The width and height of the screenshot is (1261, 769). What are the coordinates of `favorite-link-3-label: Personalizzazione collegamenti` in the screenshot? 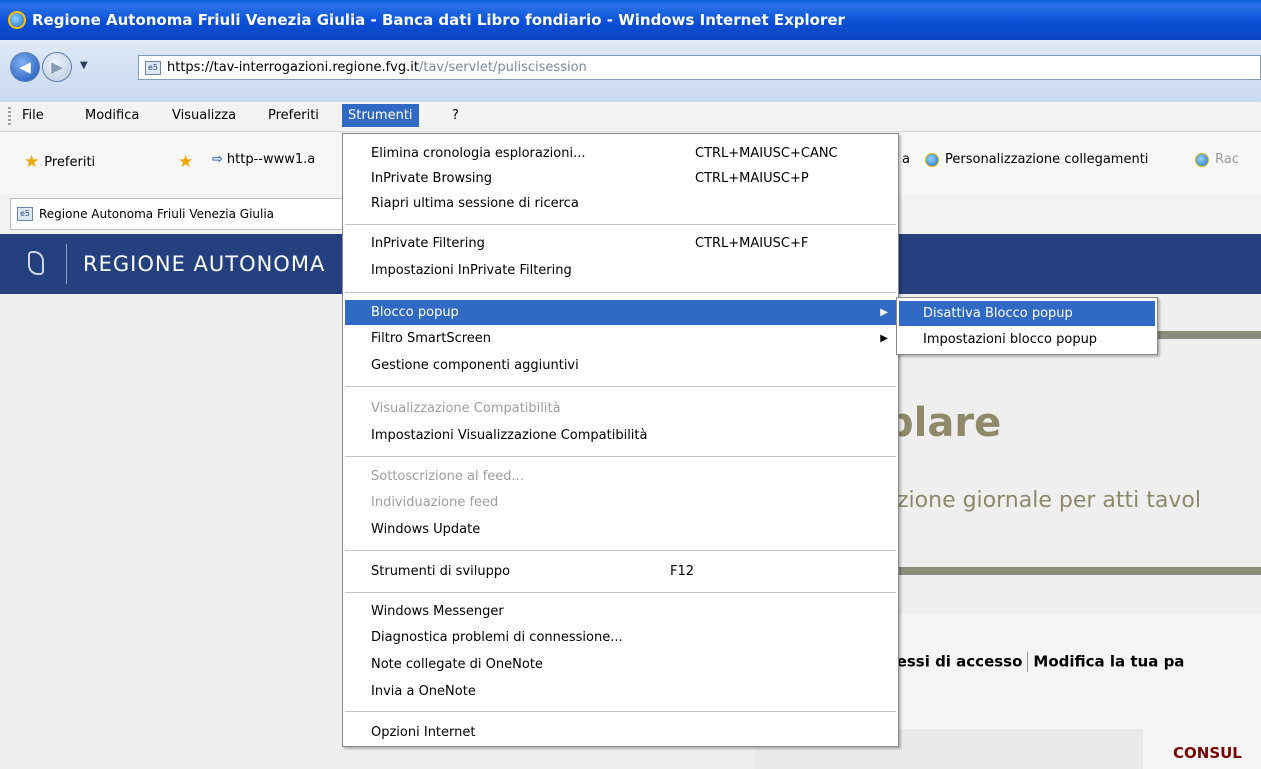 It's located at (1047, 159).